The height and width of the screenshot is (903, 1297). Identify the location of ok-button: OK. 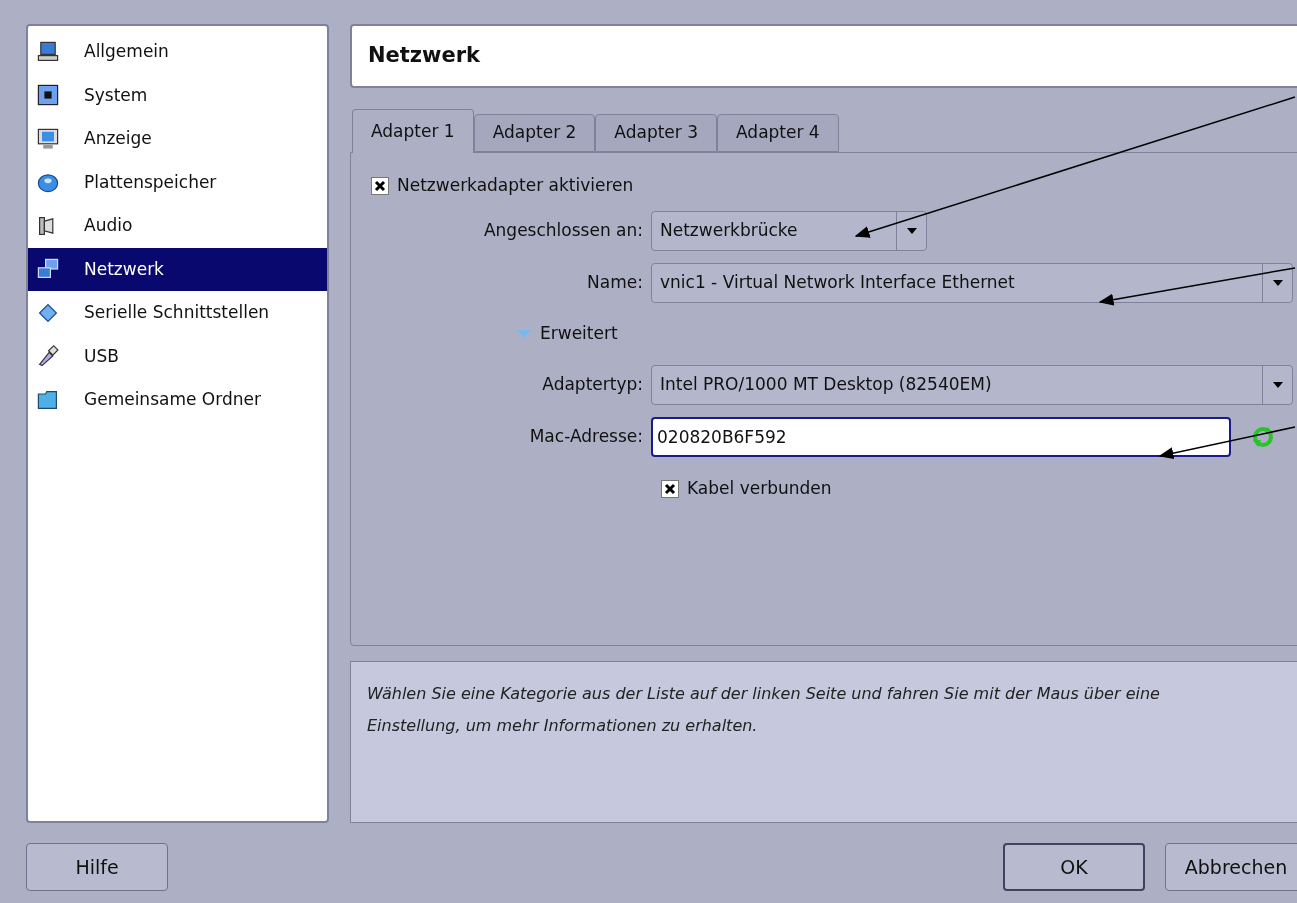
(1074, 867).